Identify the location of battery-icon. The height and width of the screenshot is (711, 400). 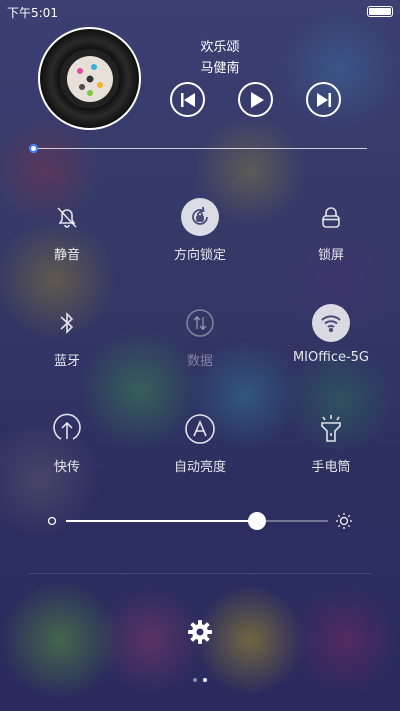
(380, 11).